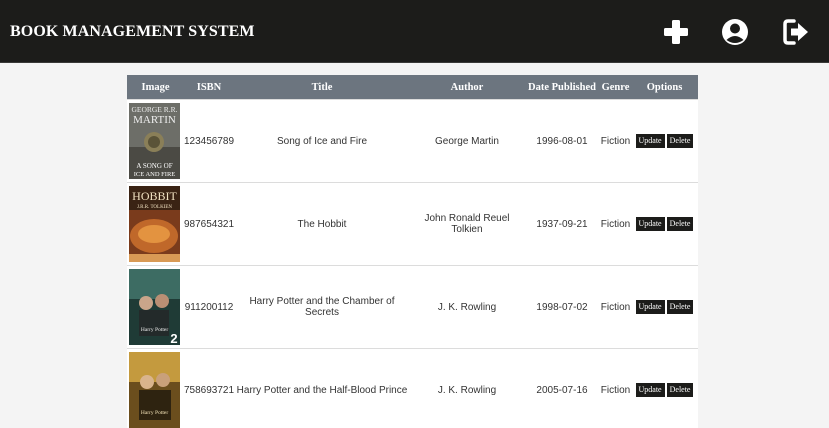  I want to click on logout-icon, so click(796, 32).